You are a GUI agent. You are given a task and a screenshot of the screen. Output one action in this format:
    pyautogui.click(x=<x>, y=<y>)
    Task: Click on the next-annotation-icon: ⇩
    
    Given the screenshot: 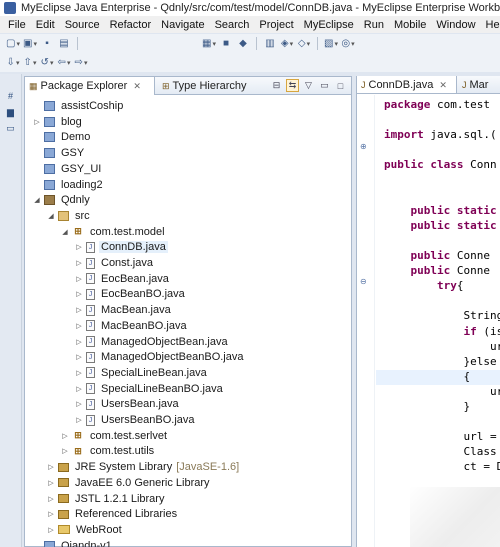 What is the action you would take?
    pyautogui.click(x=13, y=63)
    